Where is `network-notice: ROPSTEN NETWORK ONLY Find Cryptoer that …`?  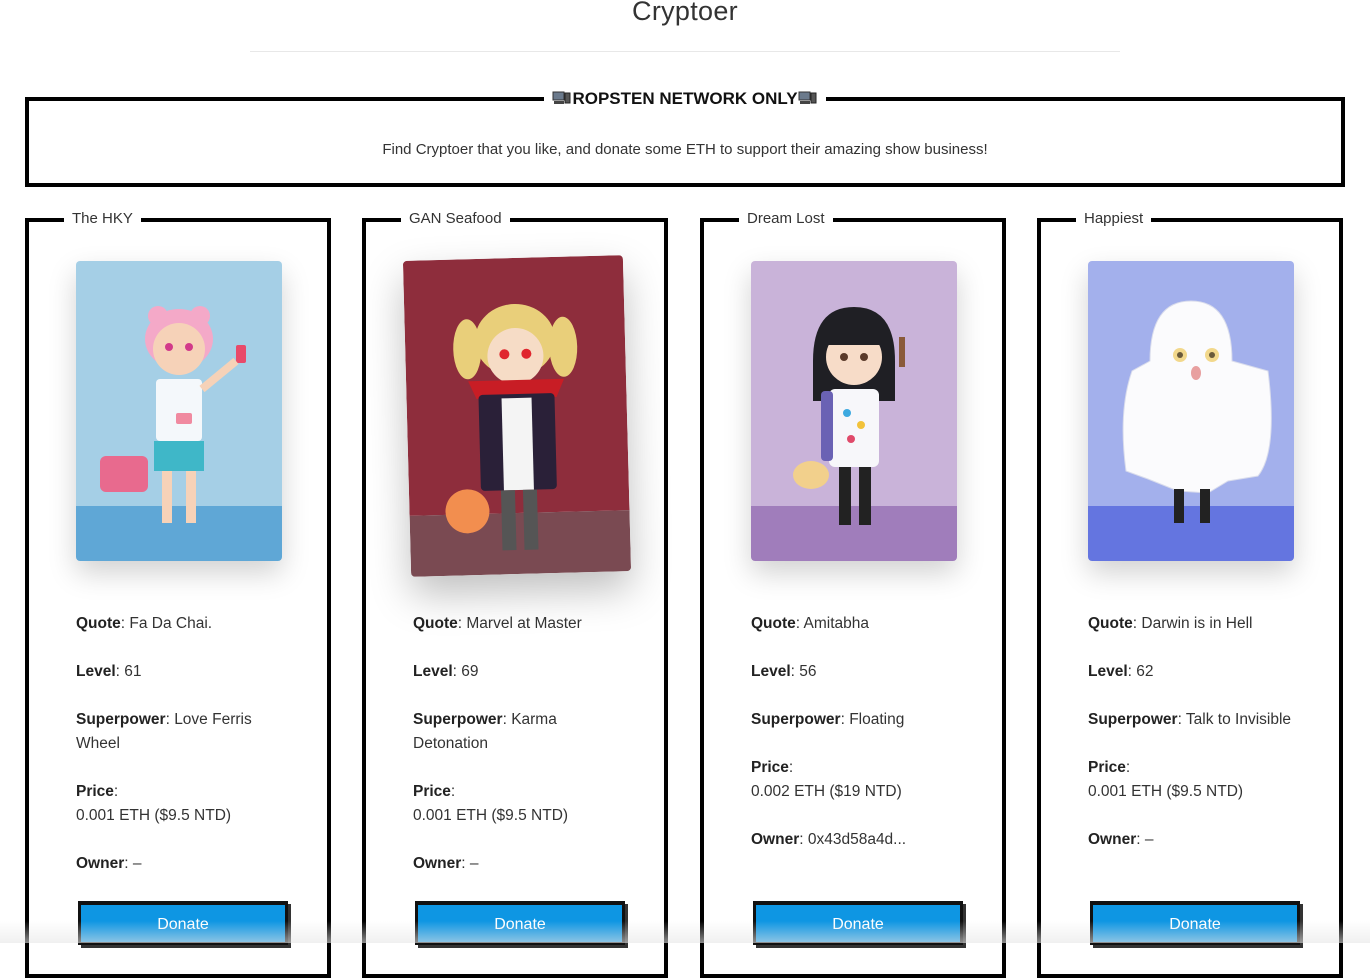 network-notice: ROPSTEN NETWORK ONLY Find Cryptoer that … is located at coordinates (685, 138).